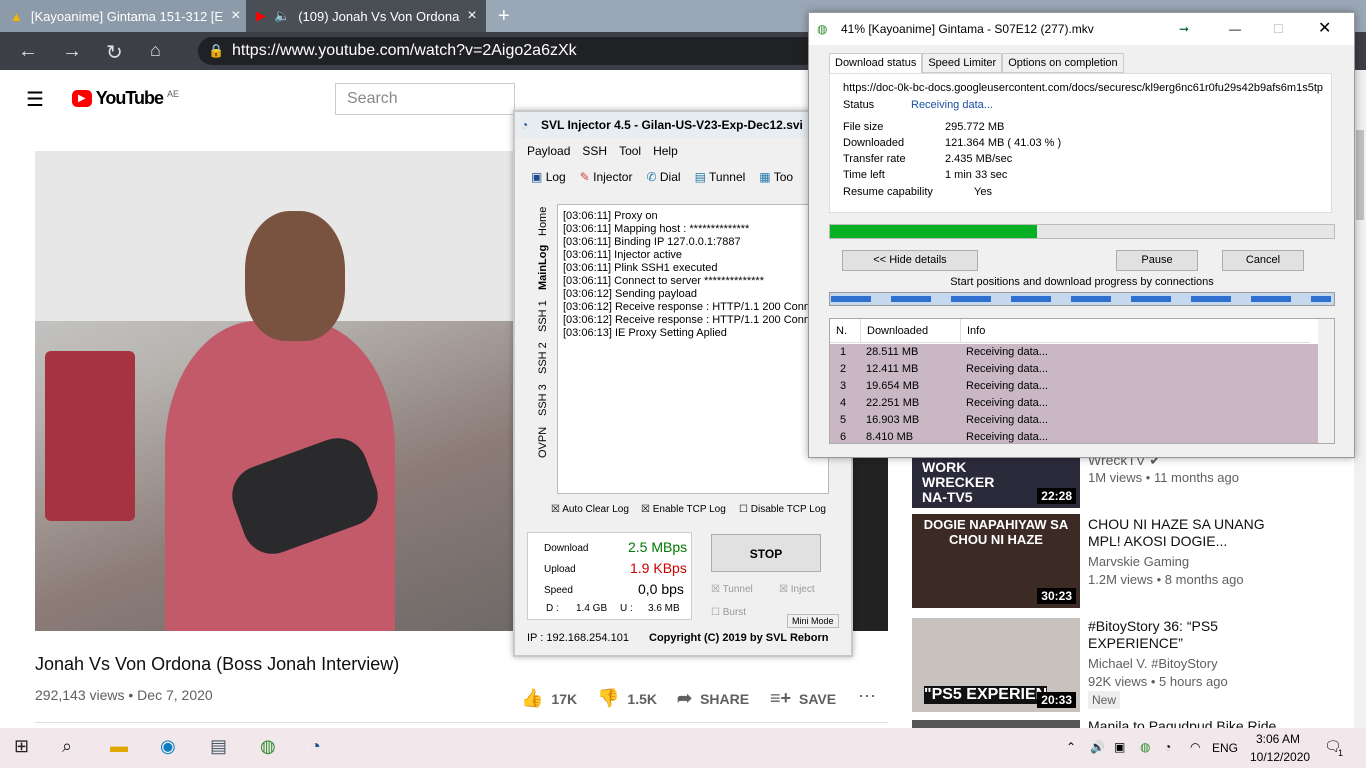  Describe the element at coordinates (972, 330) in the screenshot. I see `col-info: Info` at that location.